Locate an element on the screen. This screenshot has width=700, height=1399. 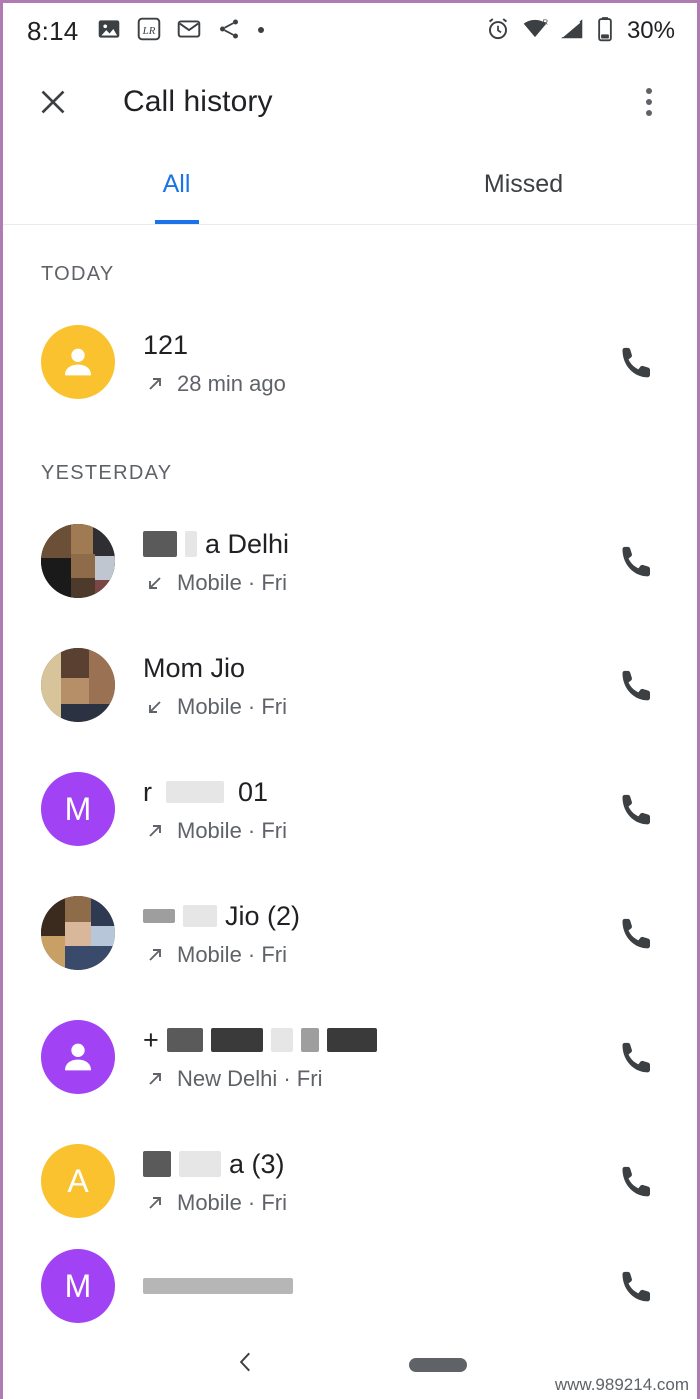
section-header-yesterday: YESTERDAY is located at coordinates (107, 473).